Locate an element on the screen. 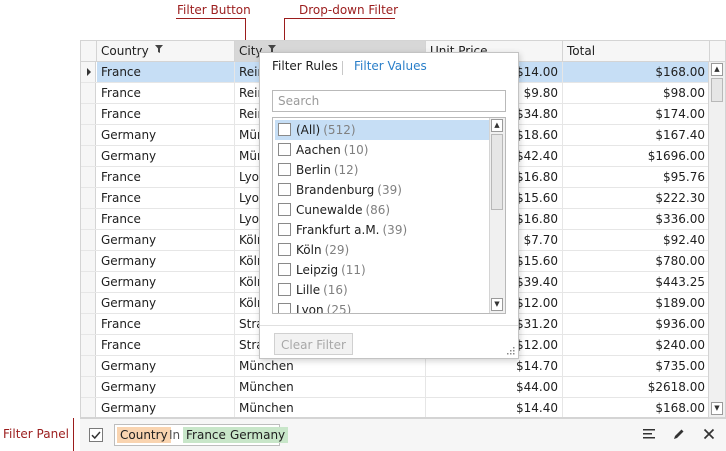 The image size is (726, 451). filter-field-chip: Country is located at coordinates (144, 435).